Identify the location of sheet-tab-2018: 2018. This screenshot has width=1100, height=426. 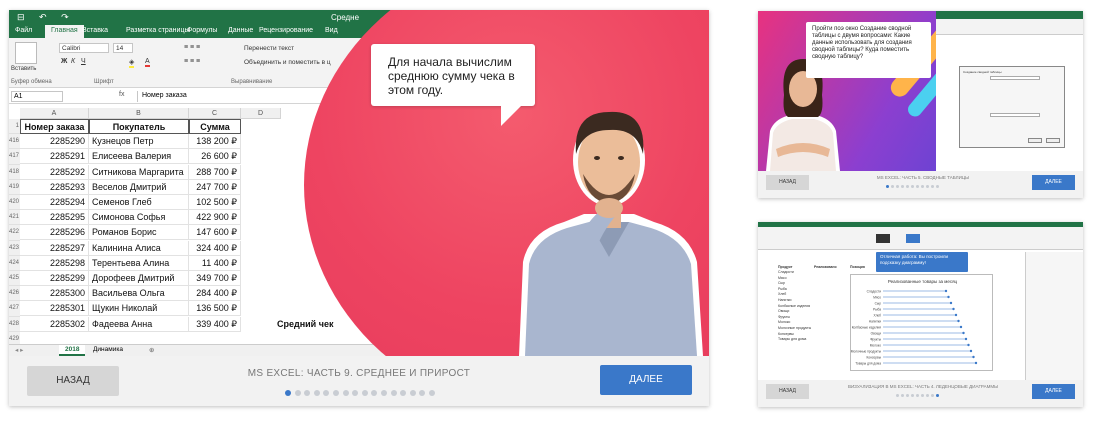
(72, 350).